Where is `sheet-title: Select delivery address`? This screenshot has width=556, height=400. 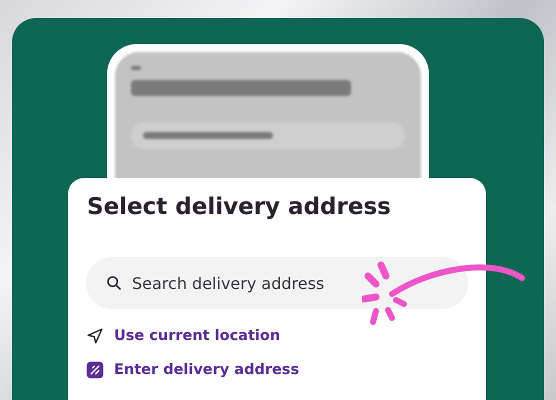 sheet-title: Select delivery address is located at coordinates (239, 207).